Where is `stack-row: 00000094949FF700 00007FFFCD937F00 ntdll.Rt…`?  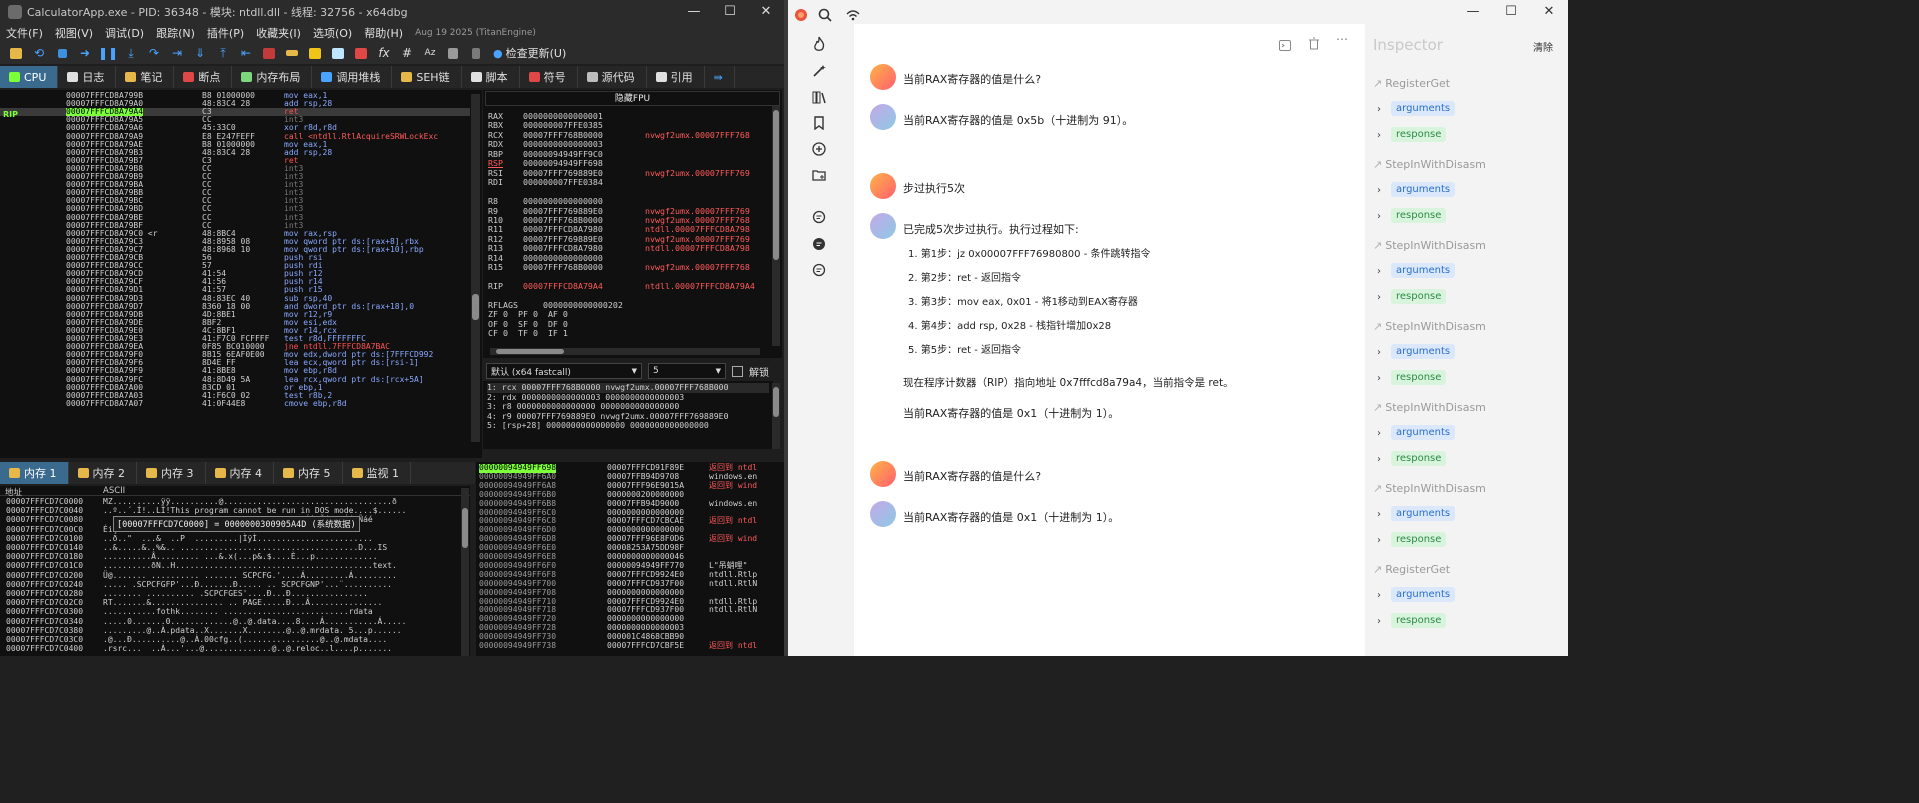 stack-row: 00000094949FF700 00007FFFCD937F00 ntdll.Rt… is located at coordinates (626, 584).